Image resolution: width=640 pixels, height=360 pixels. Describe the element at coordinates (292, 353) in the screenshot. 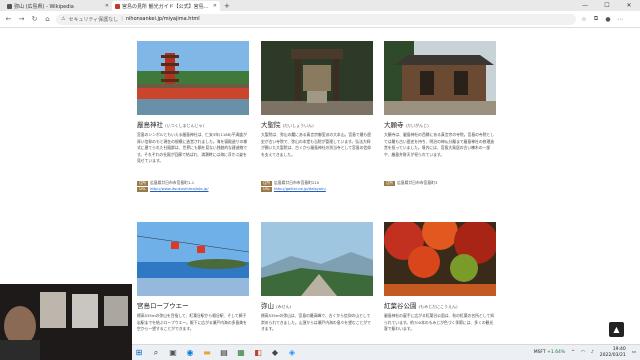

I see `app-icon: ◈` at that location.